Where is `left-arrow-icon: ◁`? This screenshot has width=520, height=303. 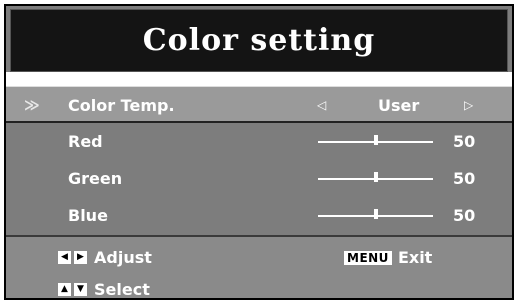 left-arrow-icon: ◁ is located at coordinates (321, 105).